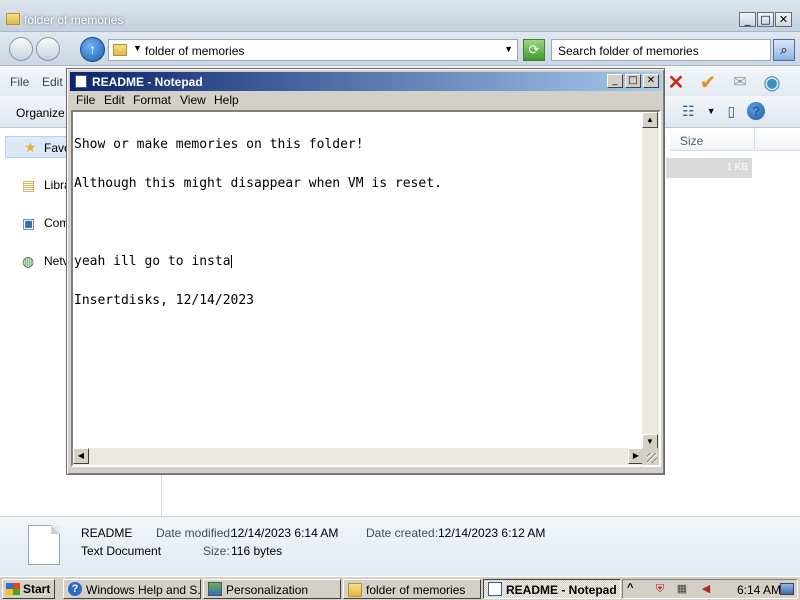  I want to click on detail-modified-label: Date modified:, so click(195, 533).